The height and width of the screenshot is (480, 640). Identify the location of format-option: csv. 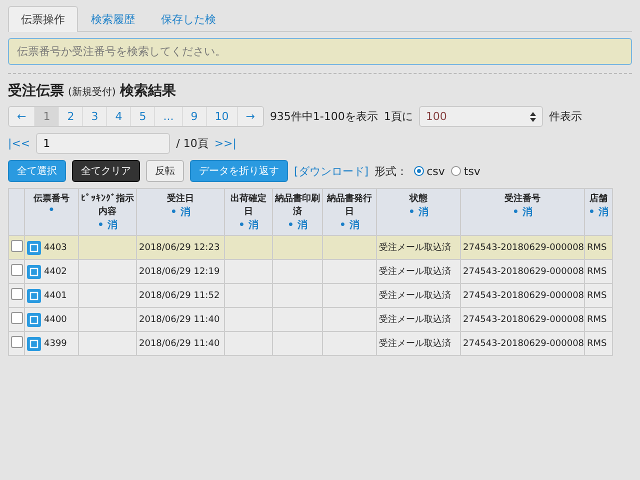
(435, 171).